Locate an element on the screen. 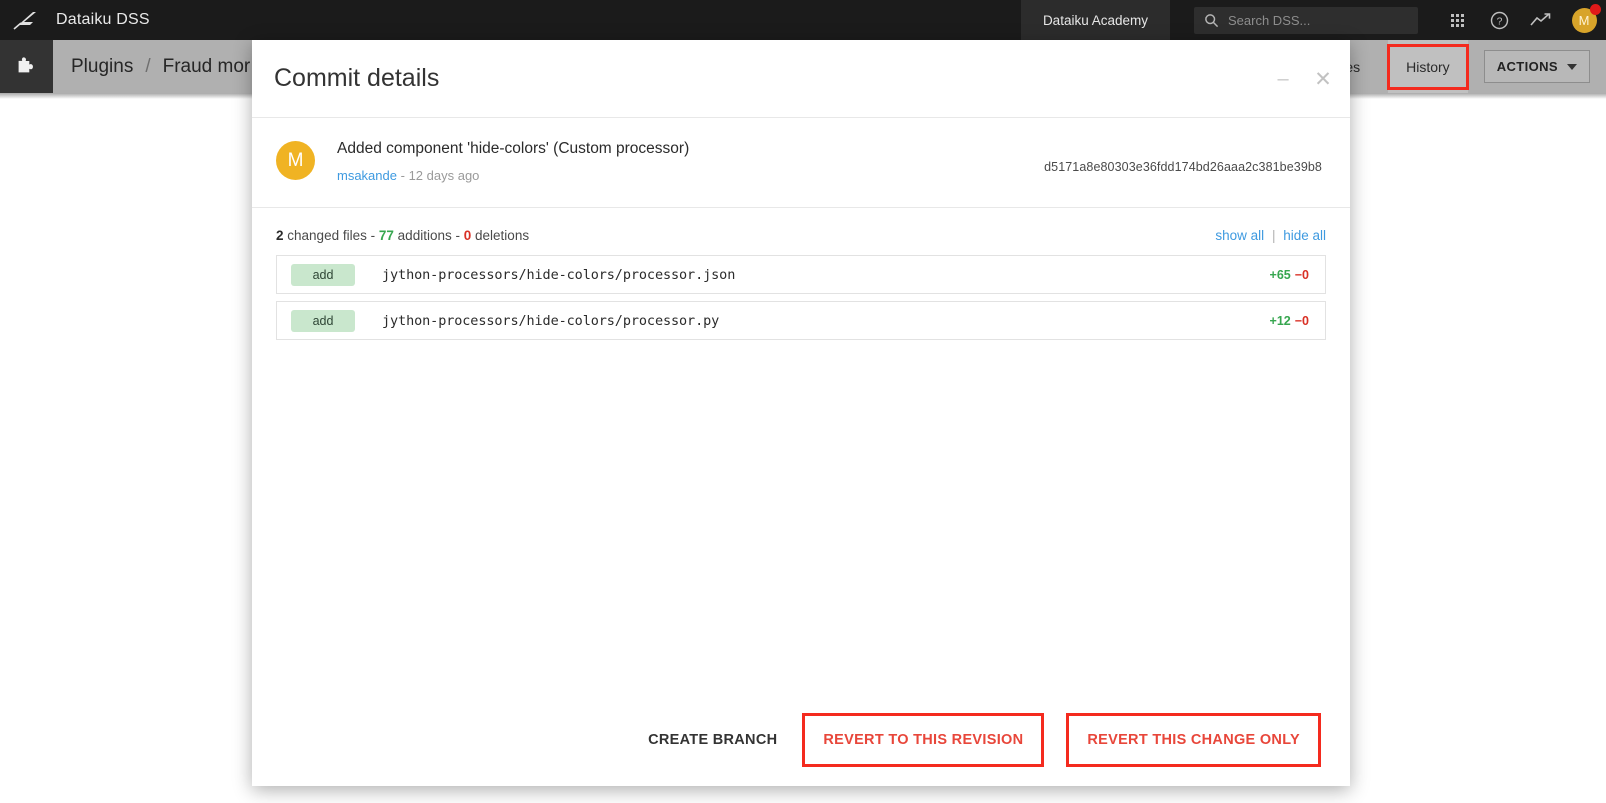 The width and height of the screenshot is (1606, 803). dataiku-bird-logo-icon is located at coordinates (26, 20).